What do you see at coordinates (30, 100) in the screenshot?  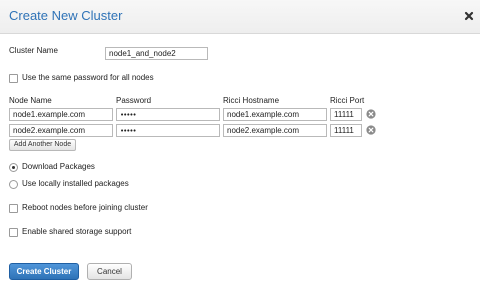 I see `header-node-name: Node Name` at bounding box center [30, 100].